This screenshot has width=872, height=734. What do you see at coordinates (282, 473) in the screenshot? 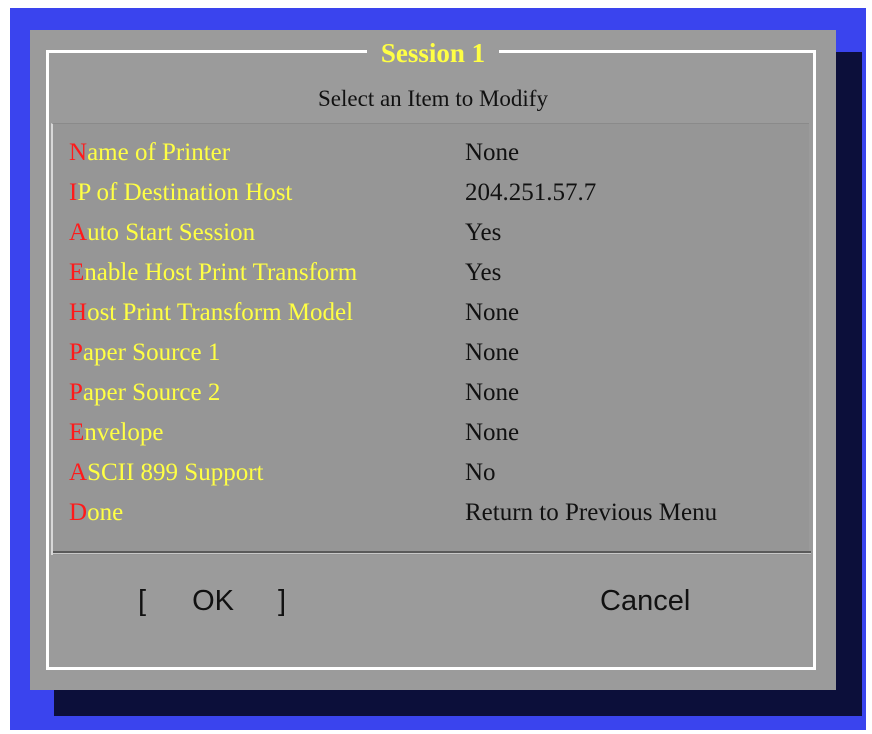
I see `menu-item-ascii-899-support: ASCII 899 Support No` at bounding box center [282, 473].